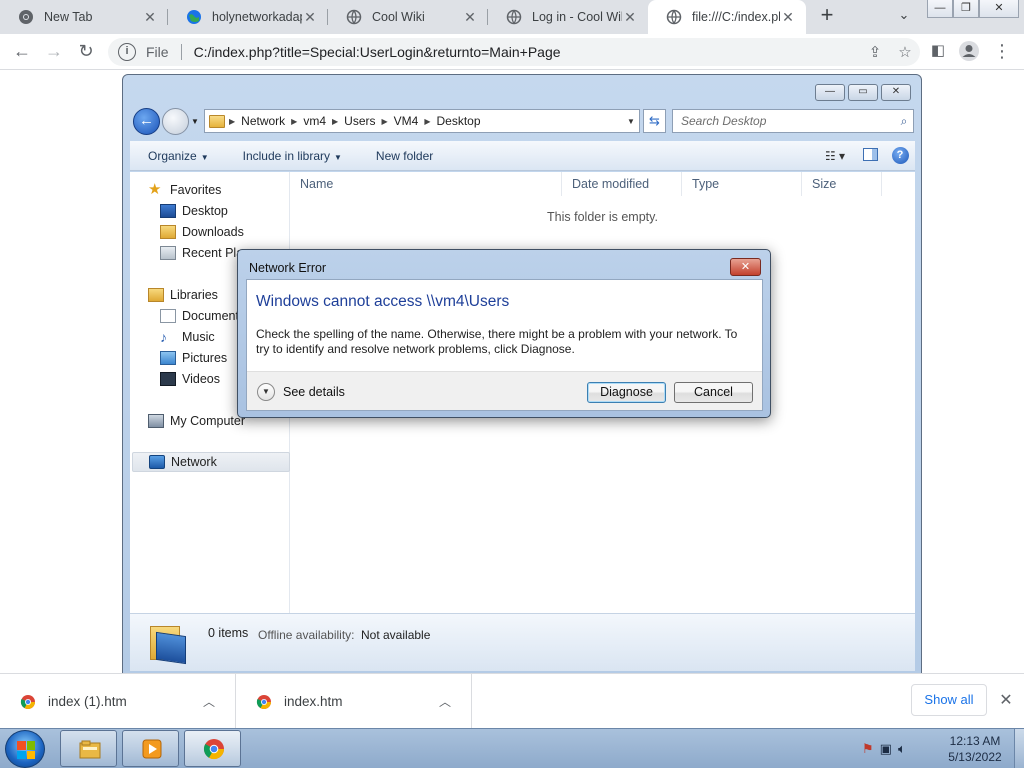 The height and width of the screenshot is (768, 1024). I want to click on see-details-link: See details, so click(314, 392).